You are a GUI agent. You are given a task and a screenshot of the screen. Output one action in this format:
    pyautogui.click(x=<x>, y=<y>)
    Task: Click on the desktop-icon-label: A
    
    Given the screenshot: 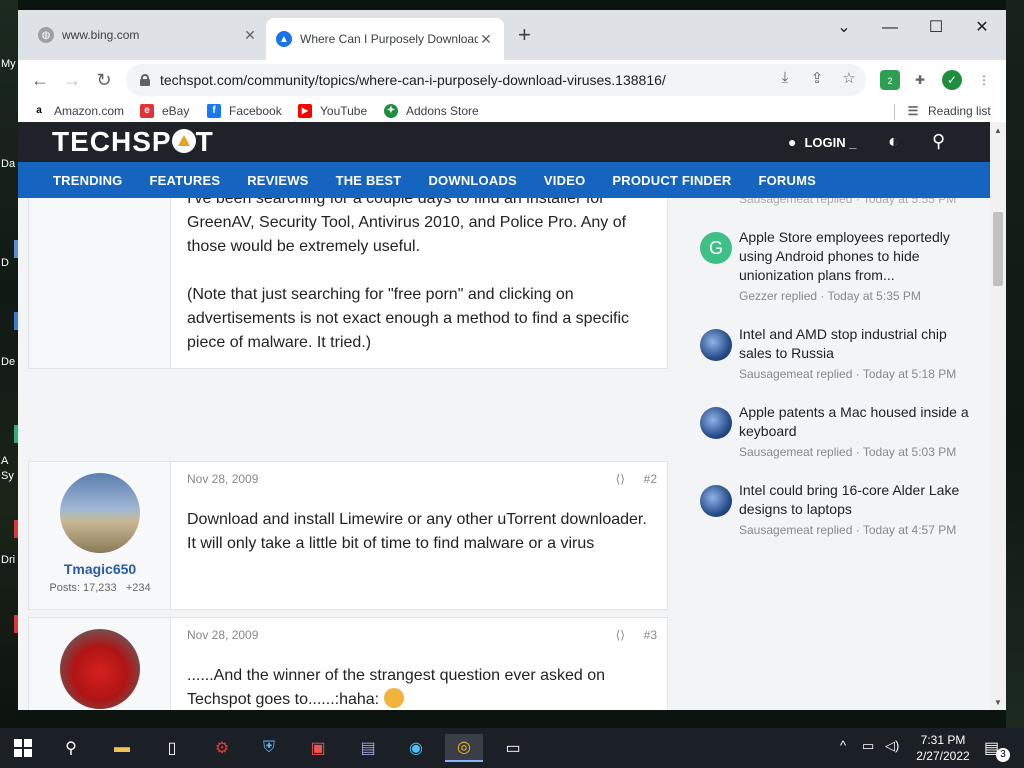 What is the action you would take?
    pyautogui.click(x=4, y=461)
    